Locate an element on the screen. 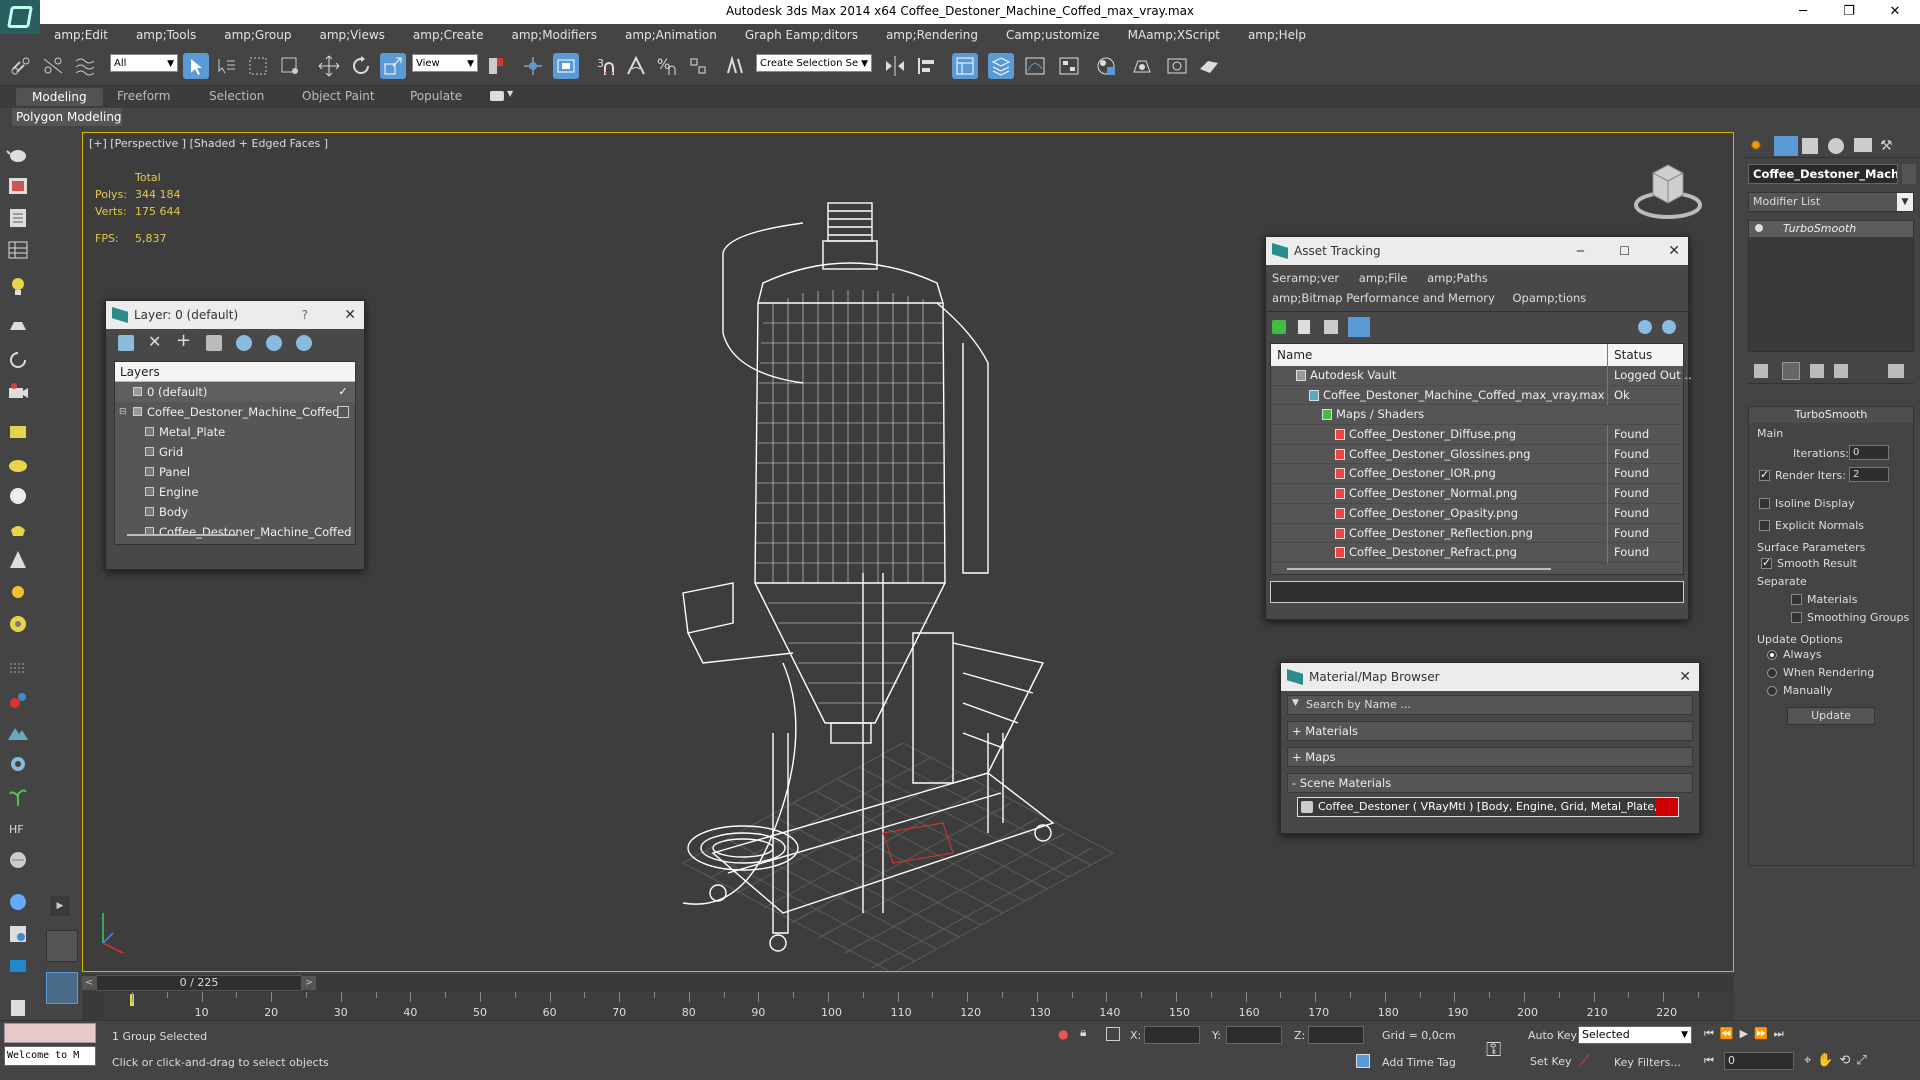 The image size is (1920, 1080). auto-key-button: Auto Key is located at coordinates (1552, 1035).